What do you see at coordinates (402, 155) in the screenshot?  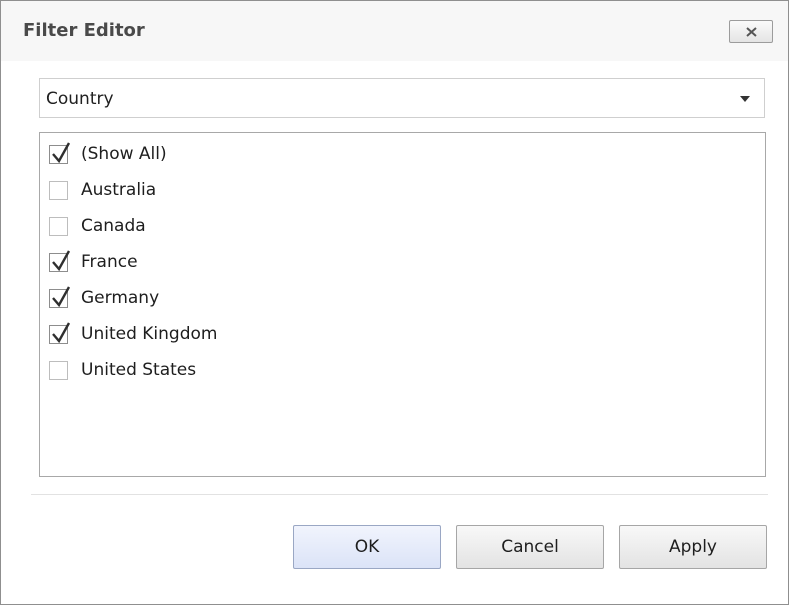 I see `list-item-show-all: (Show All)` at bounding box center [402, 155].